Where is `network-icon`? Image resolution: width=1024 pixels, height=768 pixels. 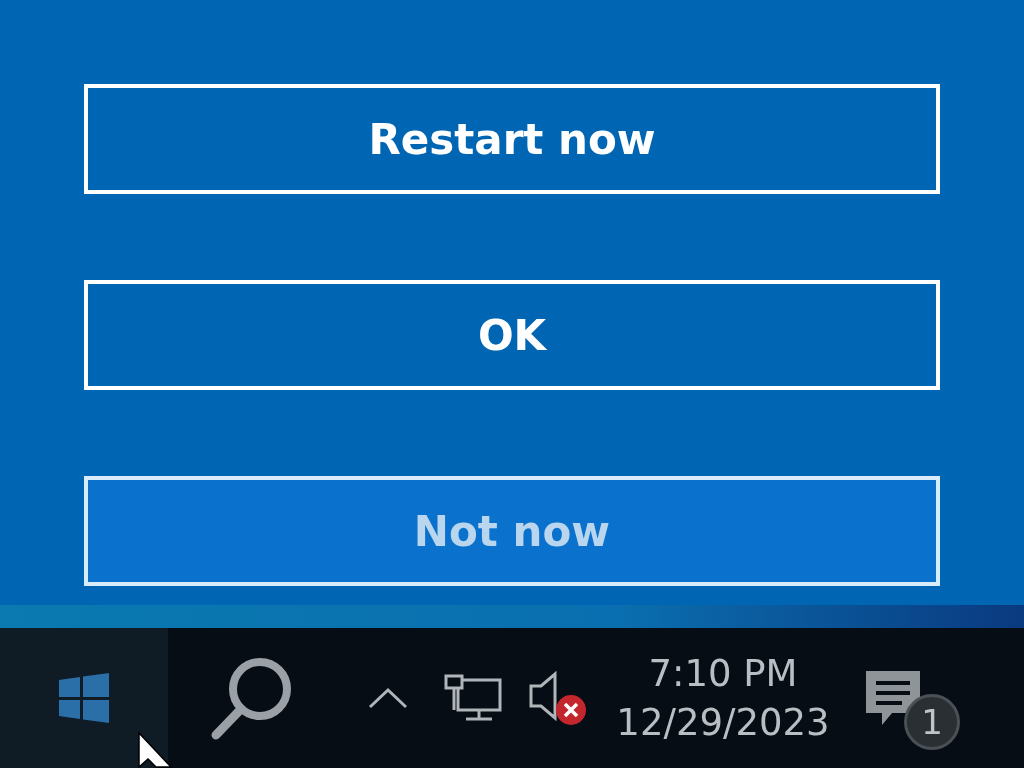 network-icon is located at coordinates (473, 698).